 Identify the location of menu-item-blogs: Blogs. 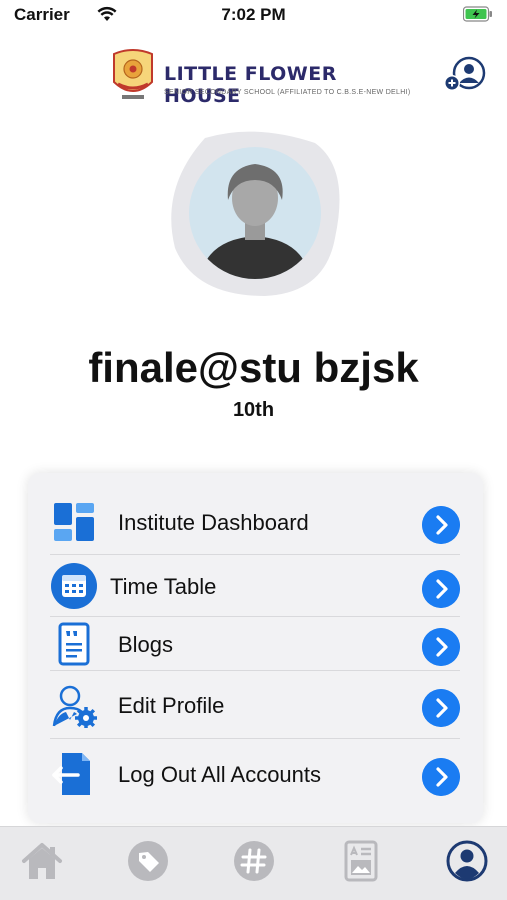
(254, 643).